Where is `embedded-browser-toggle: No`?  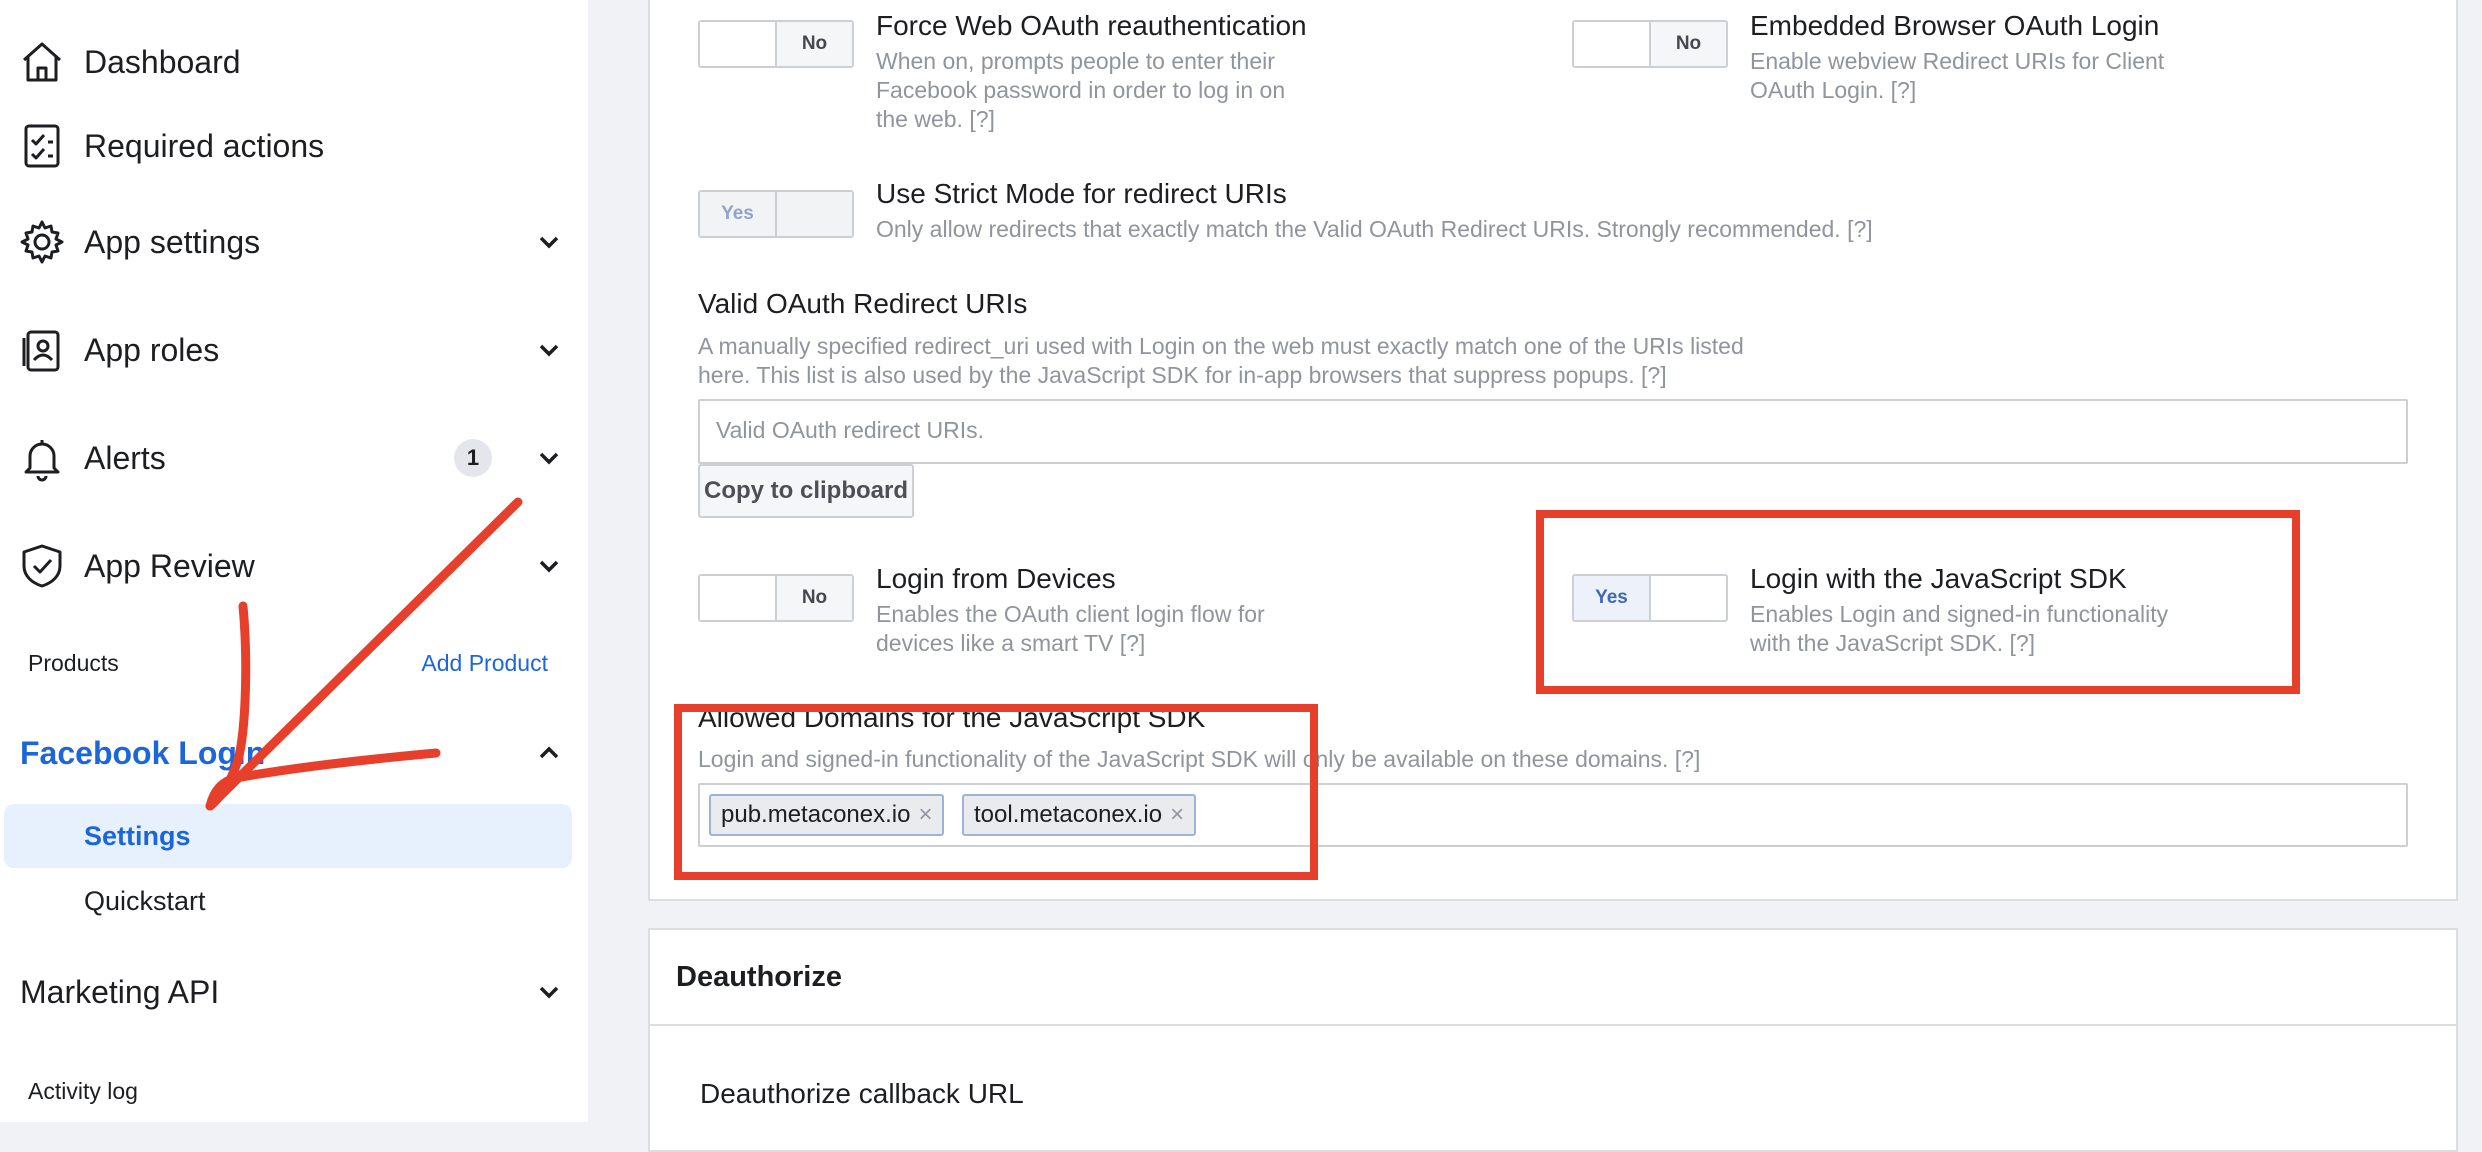 embedded-browser-toggle: No is located at coordinates (1650, 44).